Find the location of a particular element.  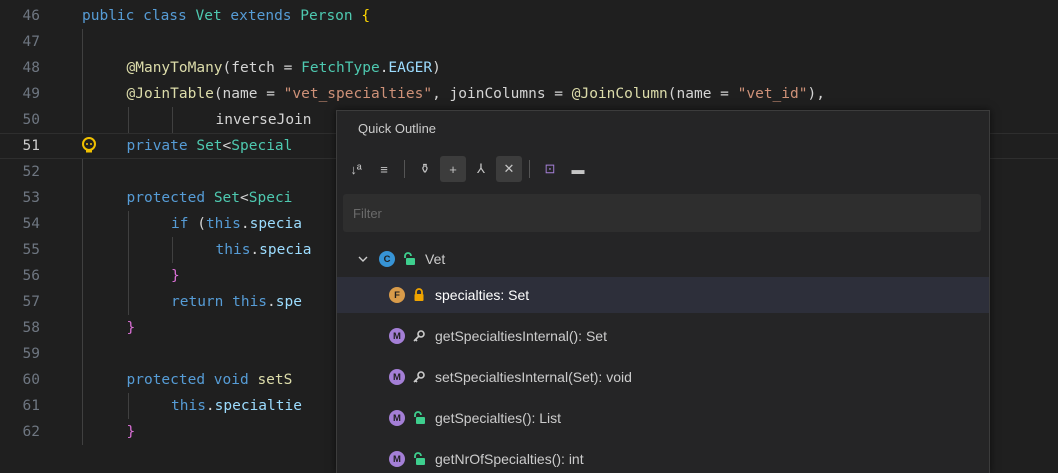

code-text: protected void setS is located at coordinates (210, 380).